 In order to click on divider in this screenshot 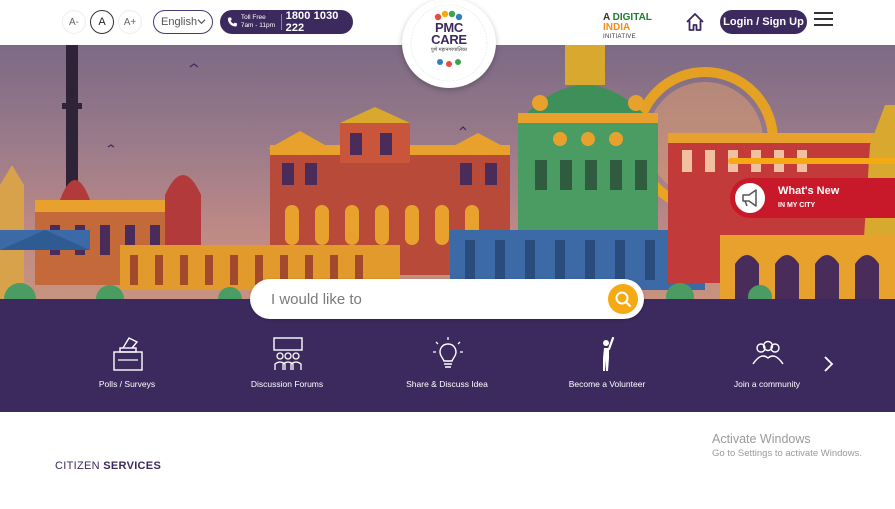, I will do `click(281, 22)`.